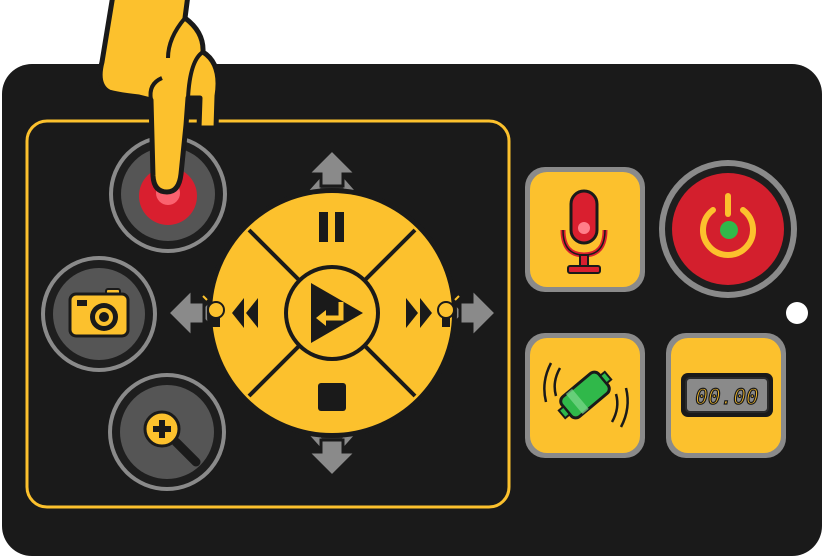  I want to click on stop-icon, so click(332, 397).